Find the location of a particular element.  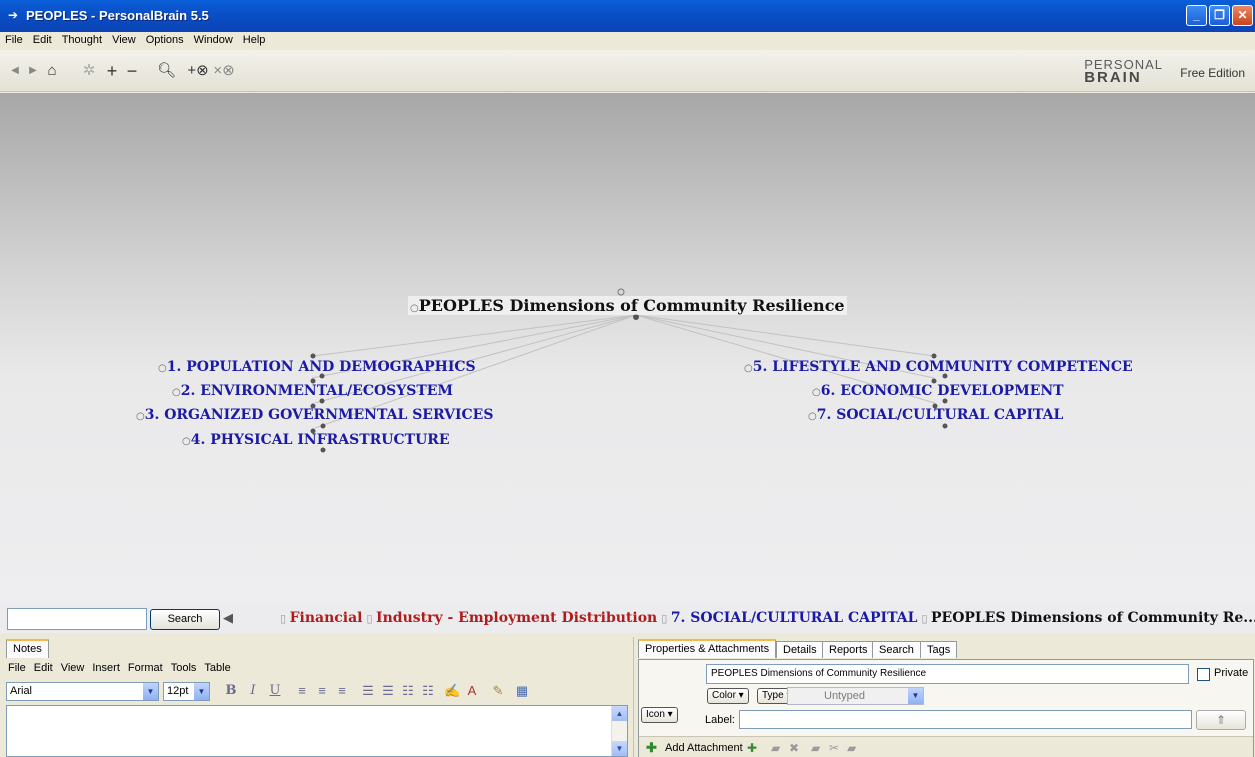

pin-button: ⇑ is located at coordinates (1221, 720).